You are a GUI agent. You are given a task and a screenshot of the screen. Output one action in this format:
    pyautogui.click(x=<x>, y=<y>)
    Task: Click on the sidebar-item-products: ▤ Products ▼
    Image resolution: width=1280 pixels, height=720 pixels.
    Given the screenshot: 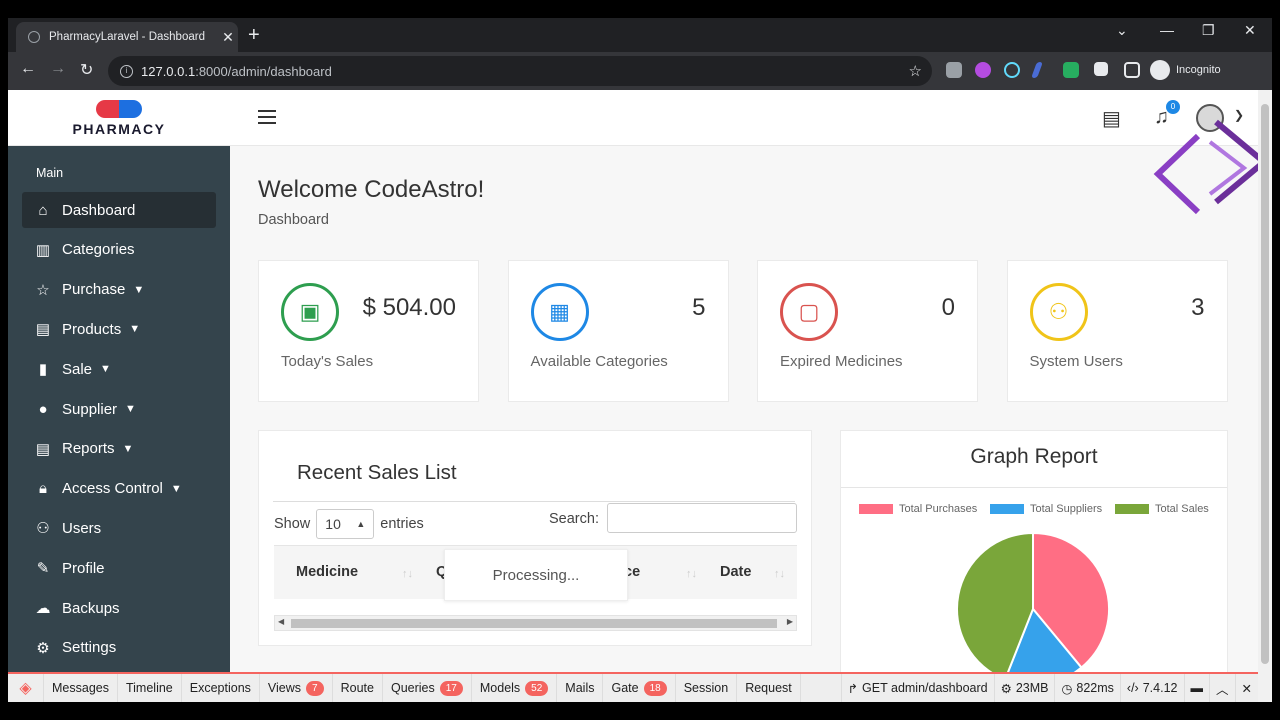 What is the action you would take?
    pyautogui.click(x=119, y=329)
    